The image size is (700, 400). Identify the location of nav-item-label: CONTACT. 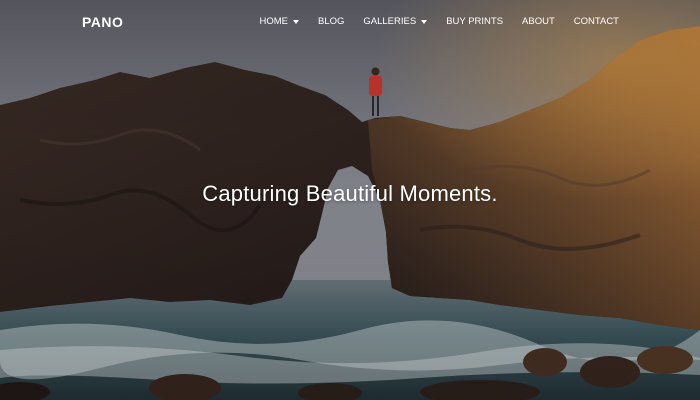
(596, 21).